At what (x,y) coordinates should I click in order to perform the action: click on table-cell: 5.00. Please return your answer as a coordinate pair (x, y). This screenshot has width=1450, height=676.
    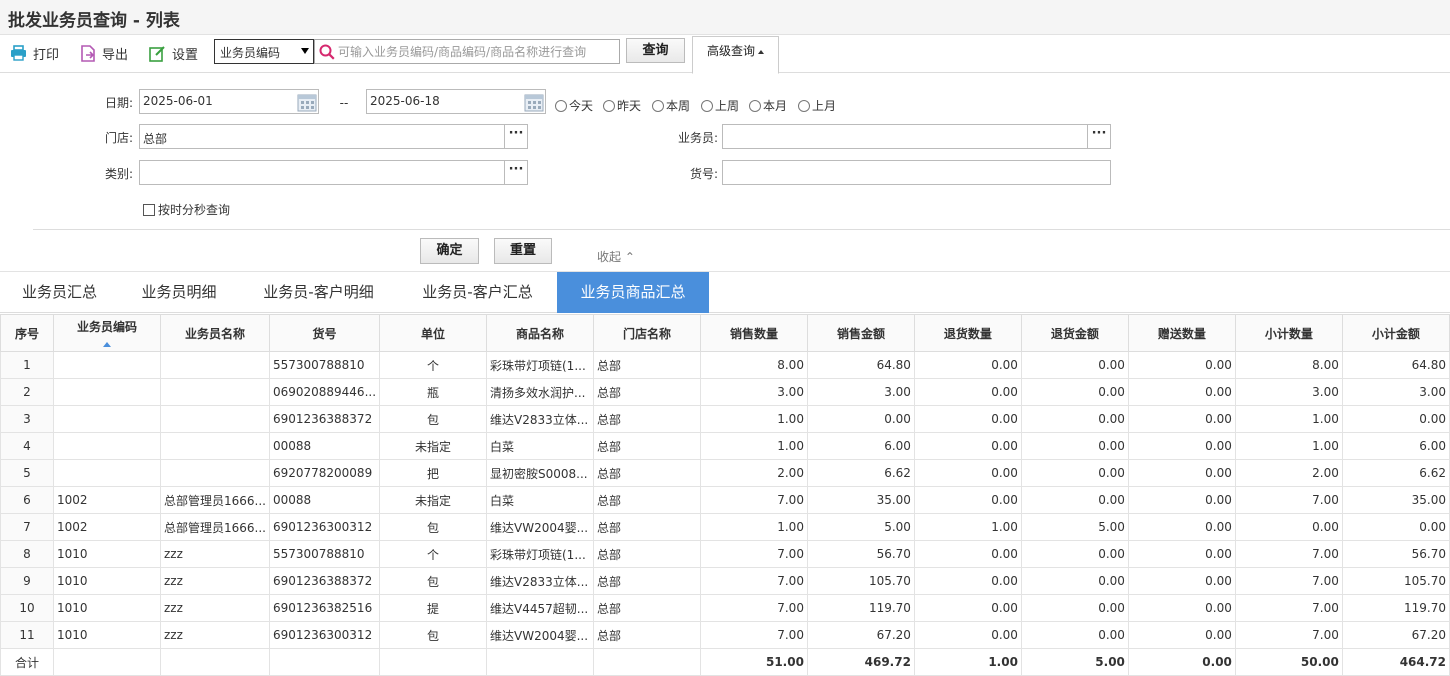
    Looking at the image, I should click on (1074, 527).